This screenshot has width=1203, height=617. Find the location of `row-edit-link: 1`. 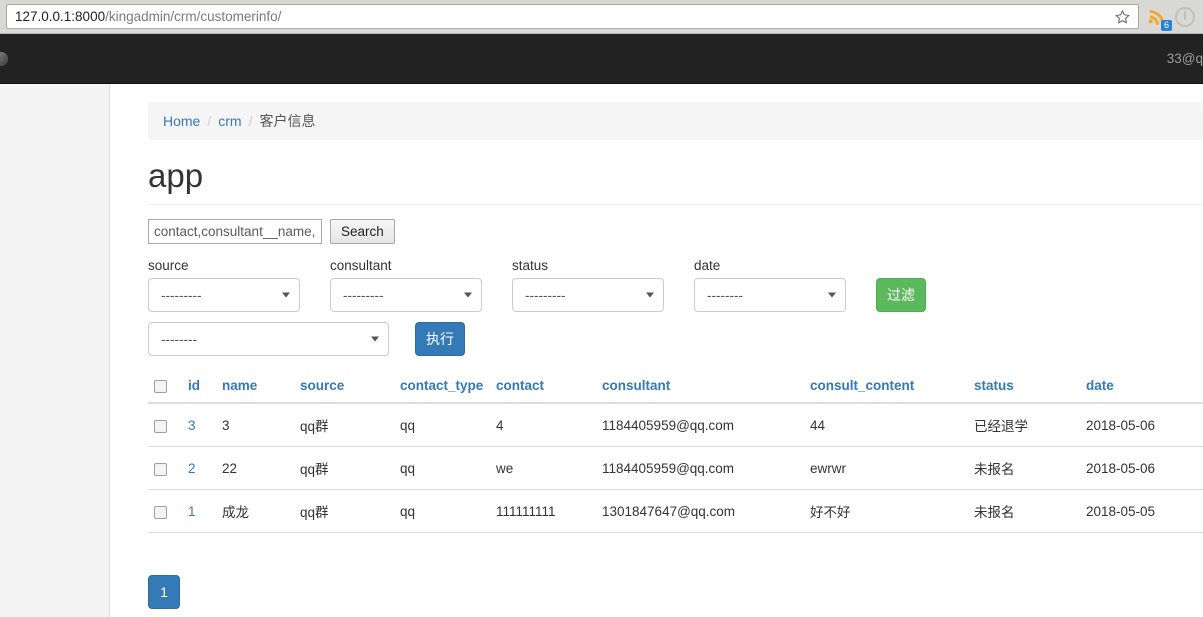

row-edit-link: 1 is located at coordinates (192, 511).